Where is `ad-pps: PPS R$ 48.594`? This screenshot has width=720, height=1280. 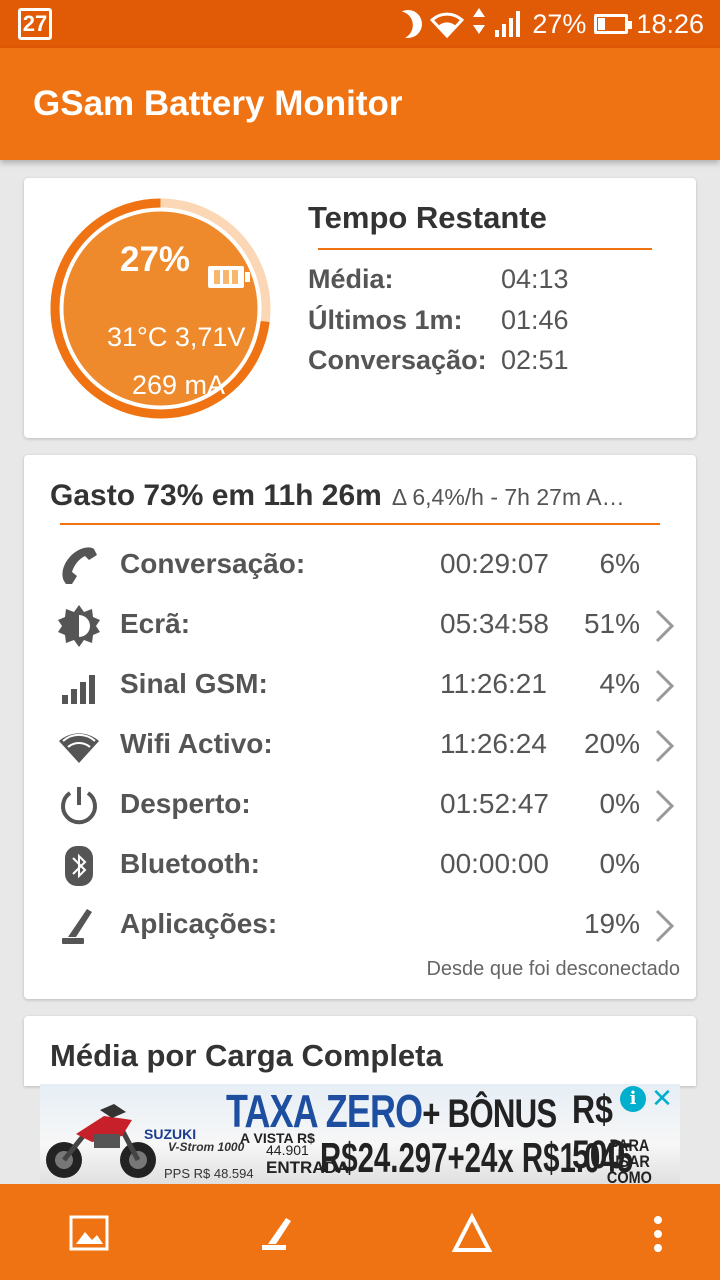 ad-pps: PPS R$ 48.594 is located at coordinates (209, 1173).